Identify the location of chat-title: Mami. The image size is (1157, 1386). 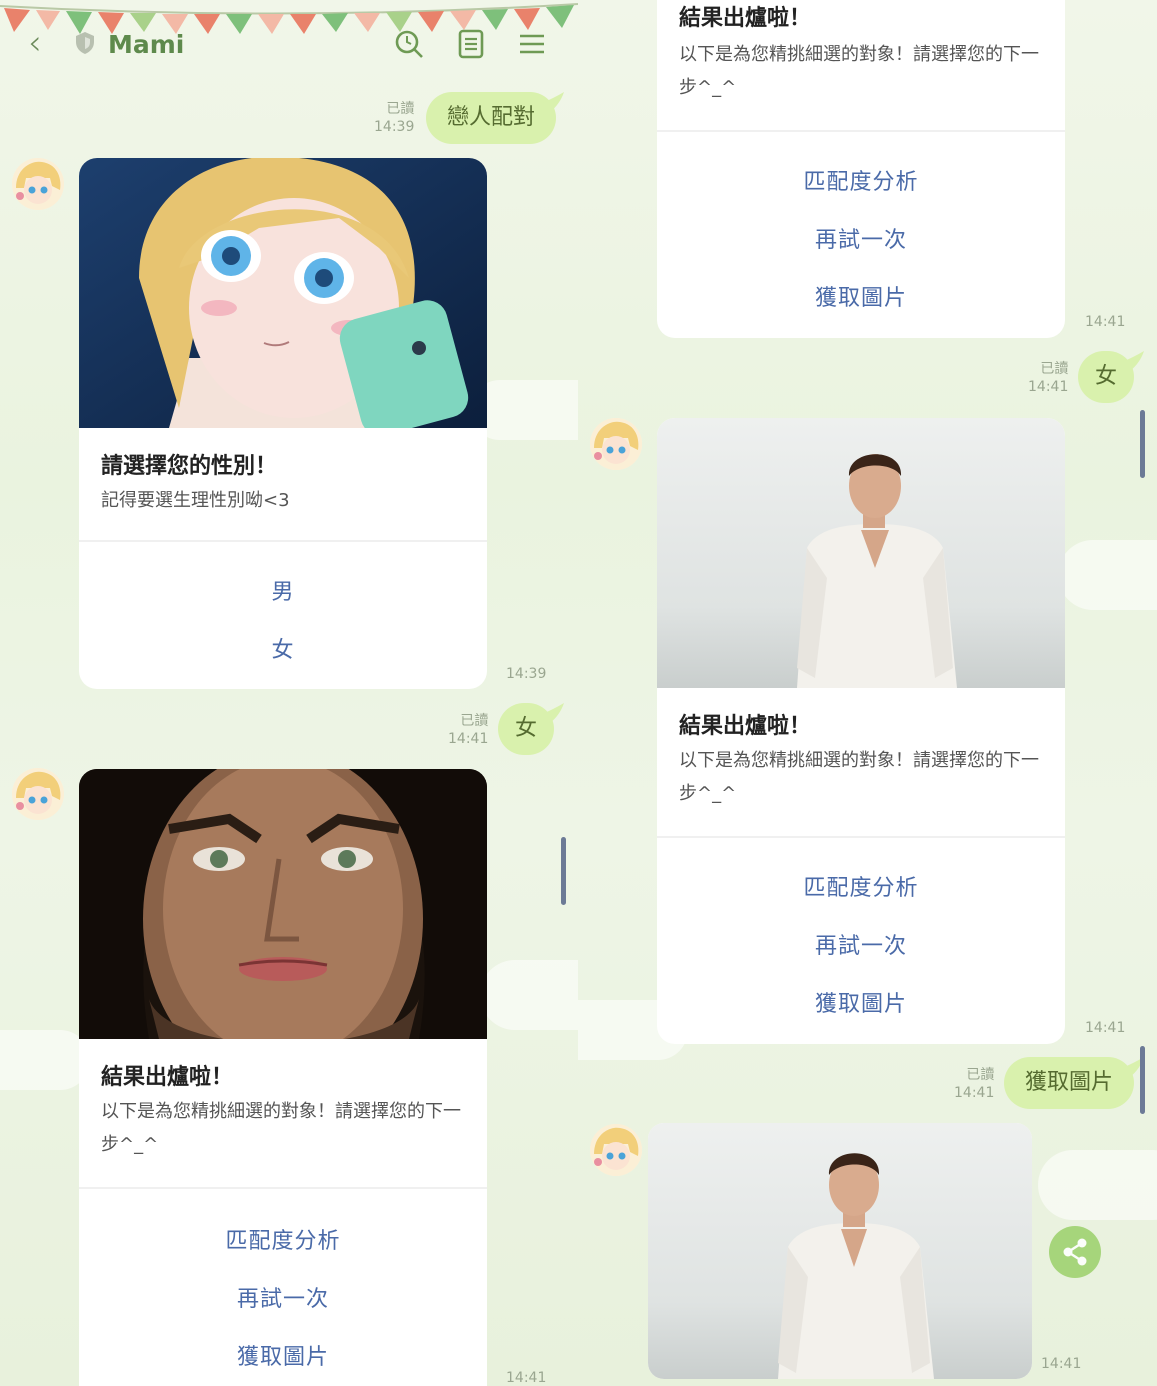
(146, 44).